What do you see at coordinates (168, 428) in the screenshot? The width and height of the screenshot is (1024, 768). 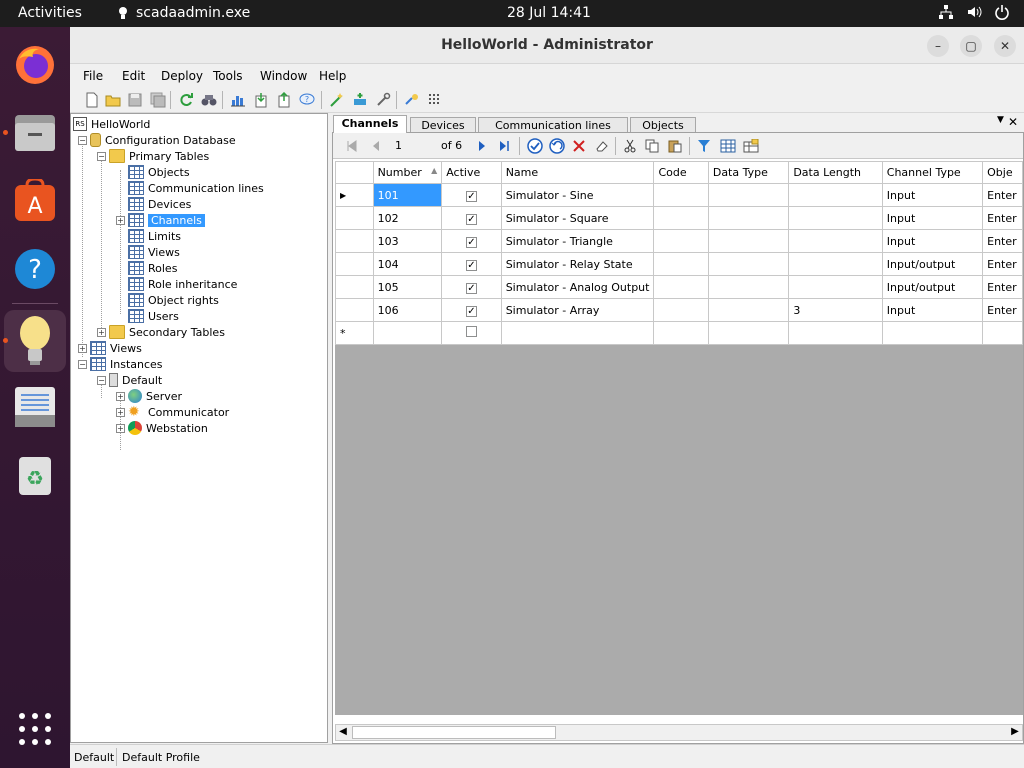 I see `tree-webstation: Webstation` at bounding box center [168, 428].